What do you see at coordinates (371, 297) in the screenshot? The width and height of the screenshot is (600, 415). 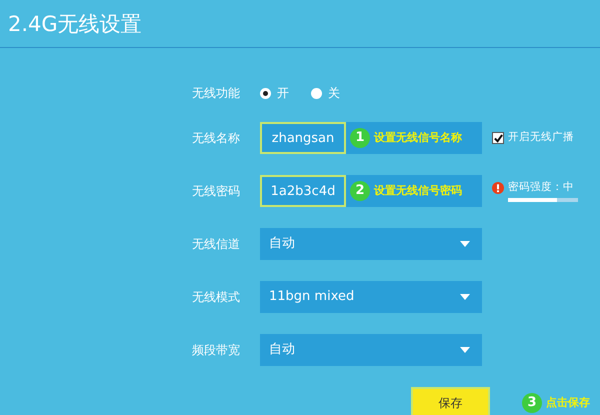 I see `dropdown: 11bgn mixed` at bounding box center [371, 297].